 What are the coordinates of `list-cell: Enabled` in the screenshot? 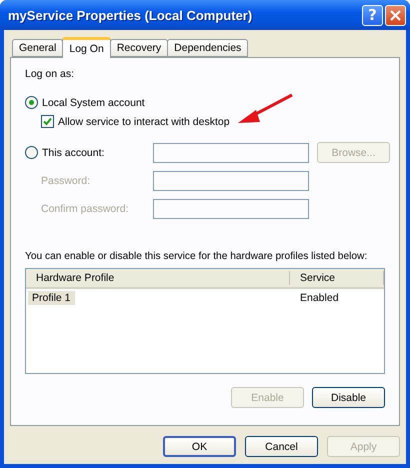 It's located at (319, 297).